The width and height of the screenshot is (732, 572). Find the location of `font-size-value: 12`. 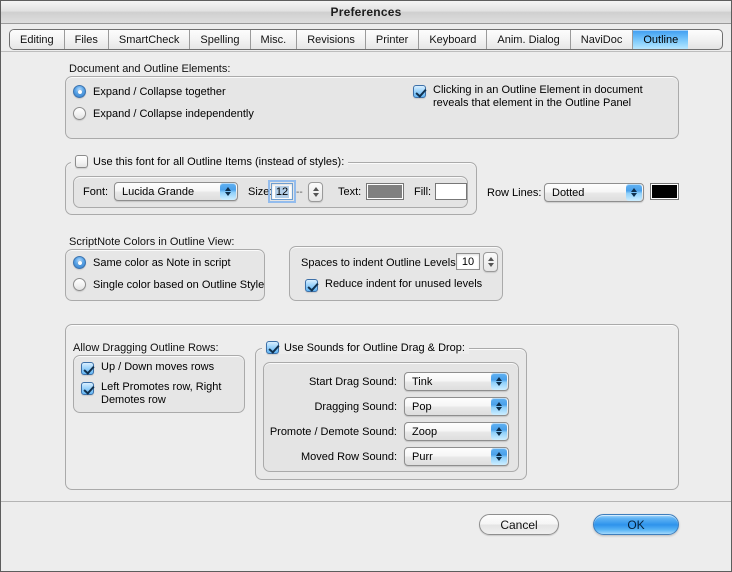

font-size-value: 12 is located at coordinates (282, 191).